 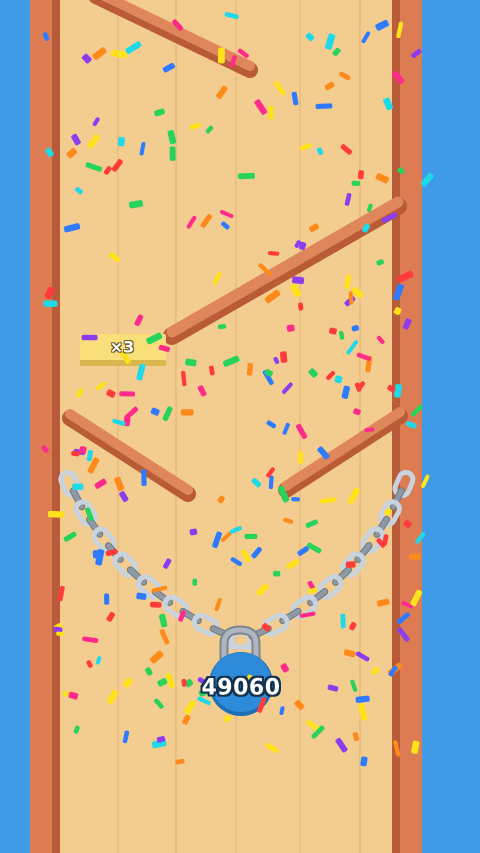 I want to click on lock-counter: 49060, so click(x=241, y=688).